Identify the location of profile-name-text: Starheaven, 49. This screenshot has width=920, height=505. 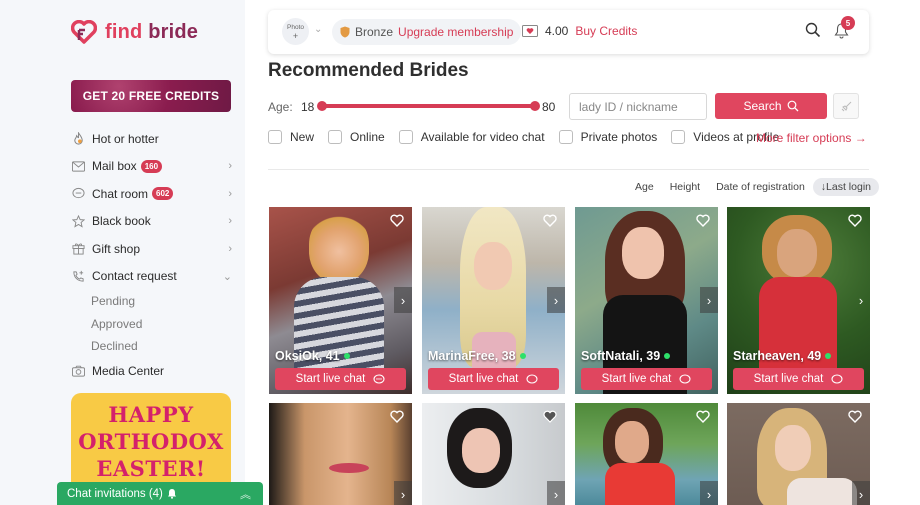
(777, 356).